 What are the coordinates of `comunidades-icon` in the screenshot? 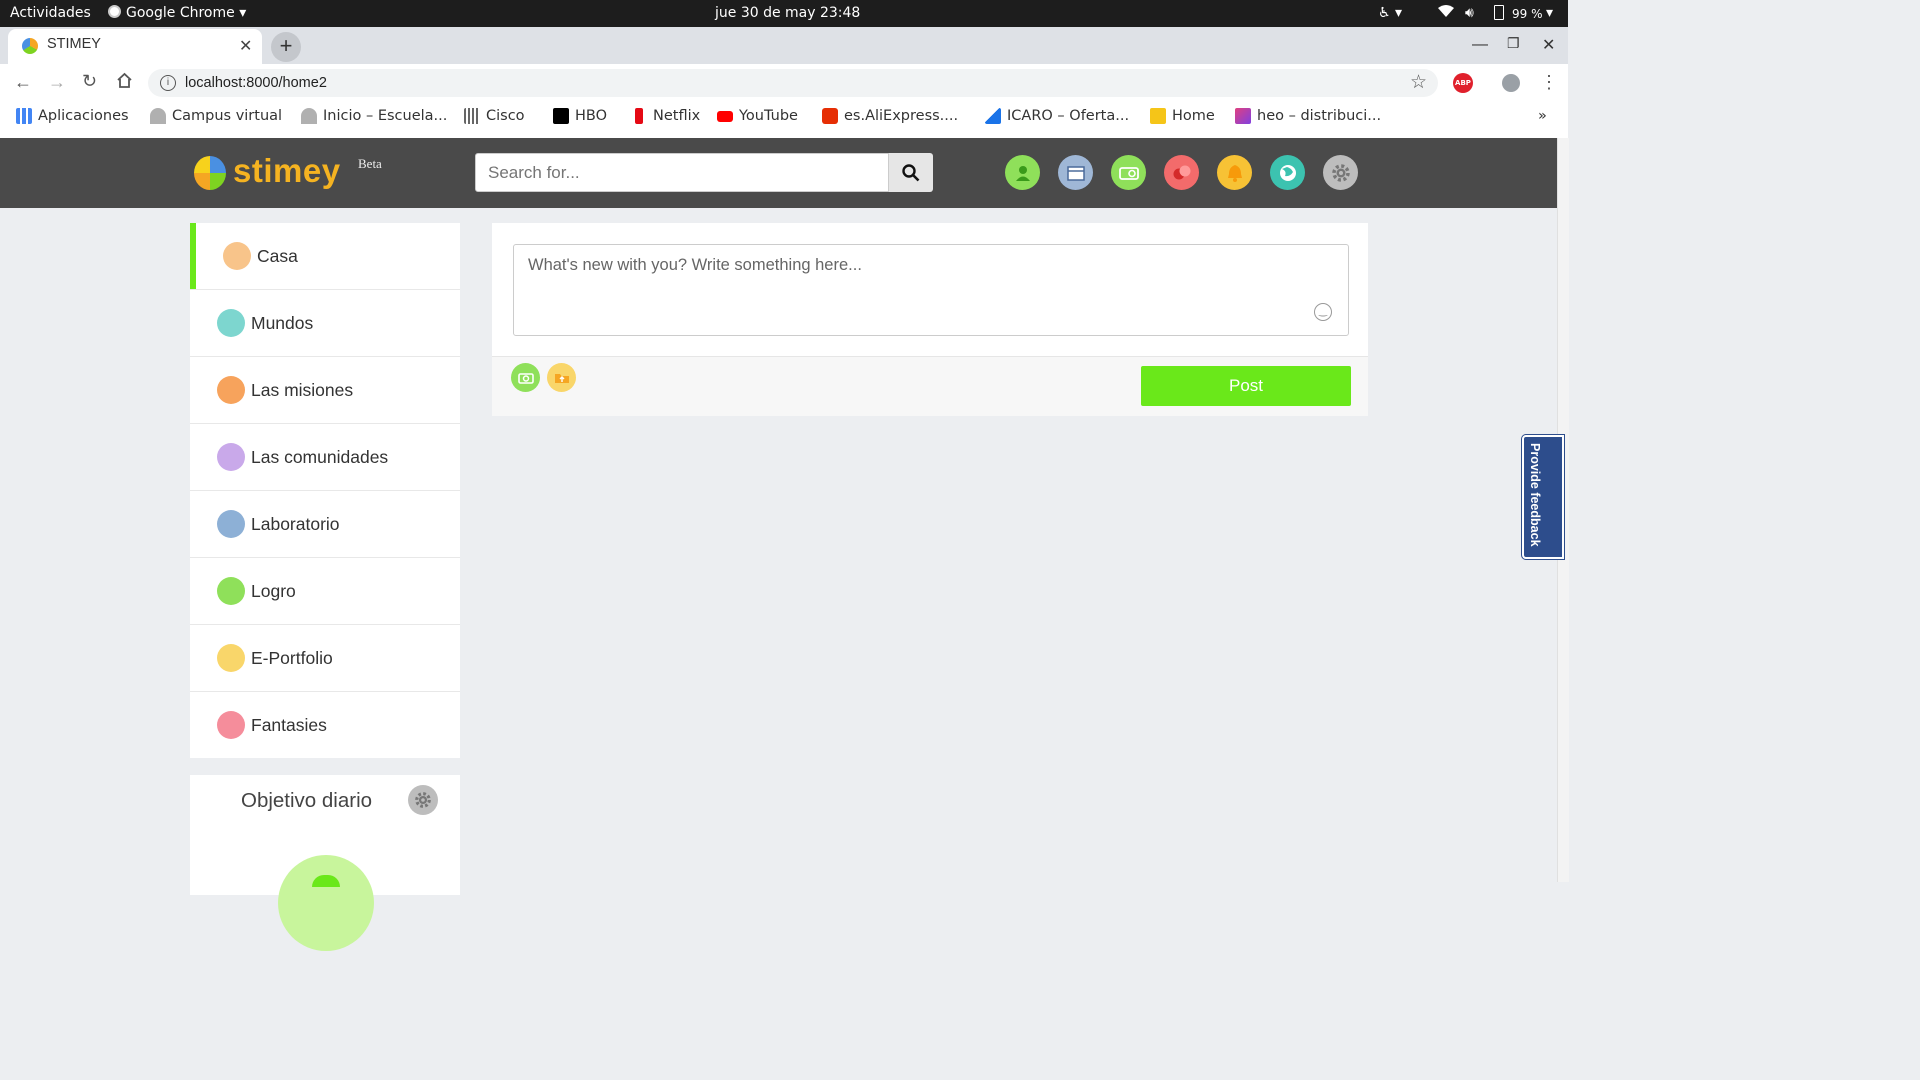 It's located at (231, 457).